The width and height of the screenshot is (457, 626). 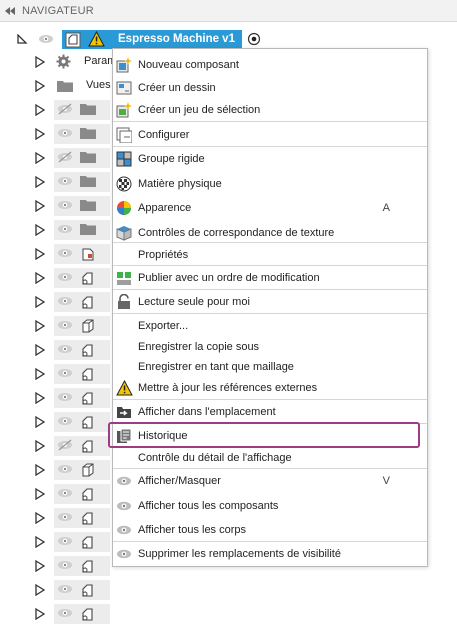 What do you see at coordinates (124, 184) in the screenshot?
I see `physical-material-icon` at bounding box center [124, 184].